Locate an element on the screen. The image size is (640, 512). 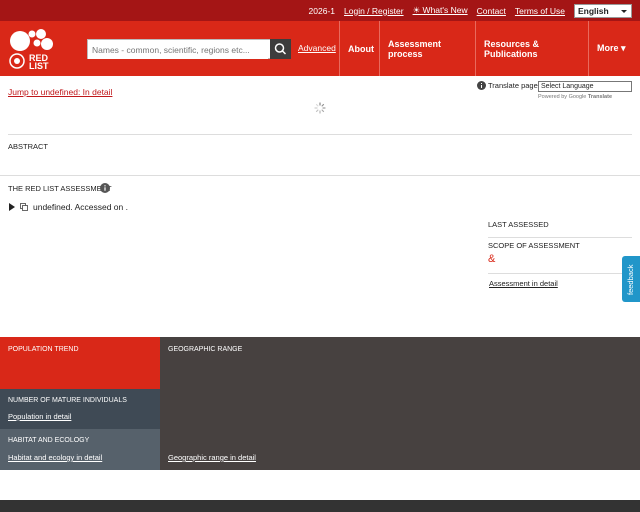
expand-triangle-icon is located at coordinates (12, 207).